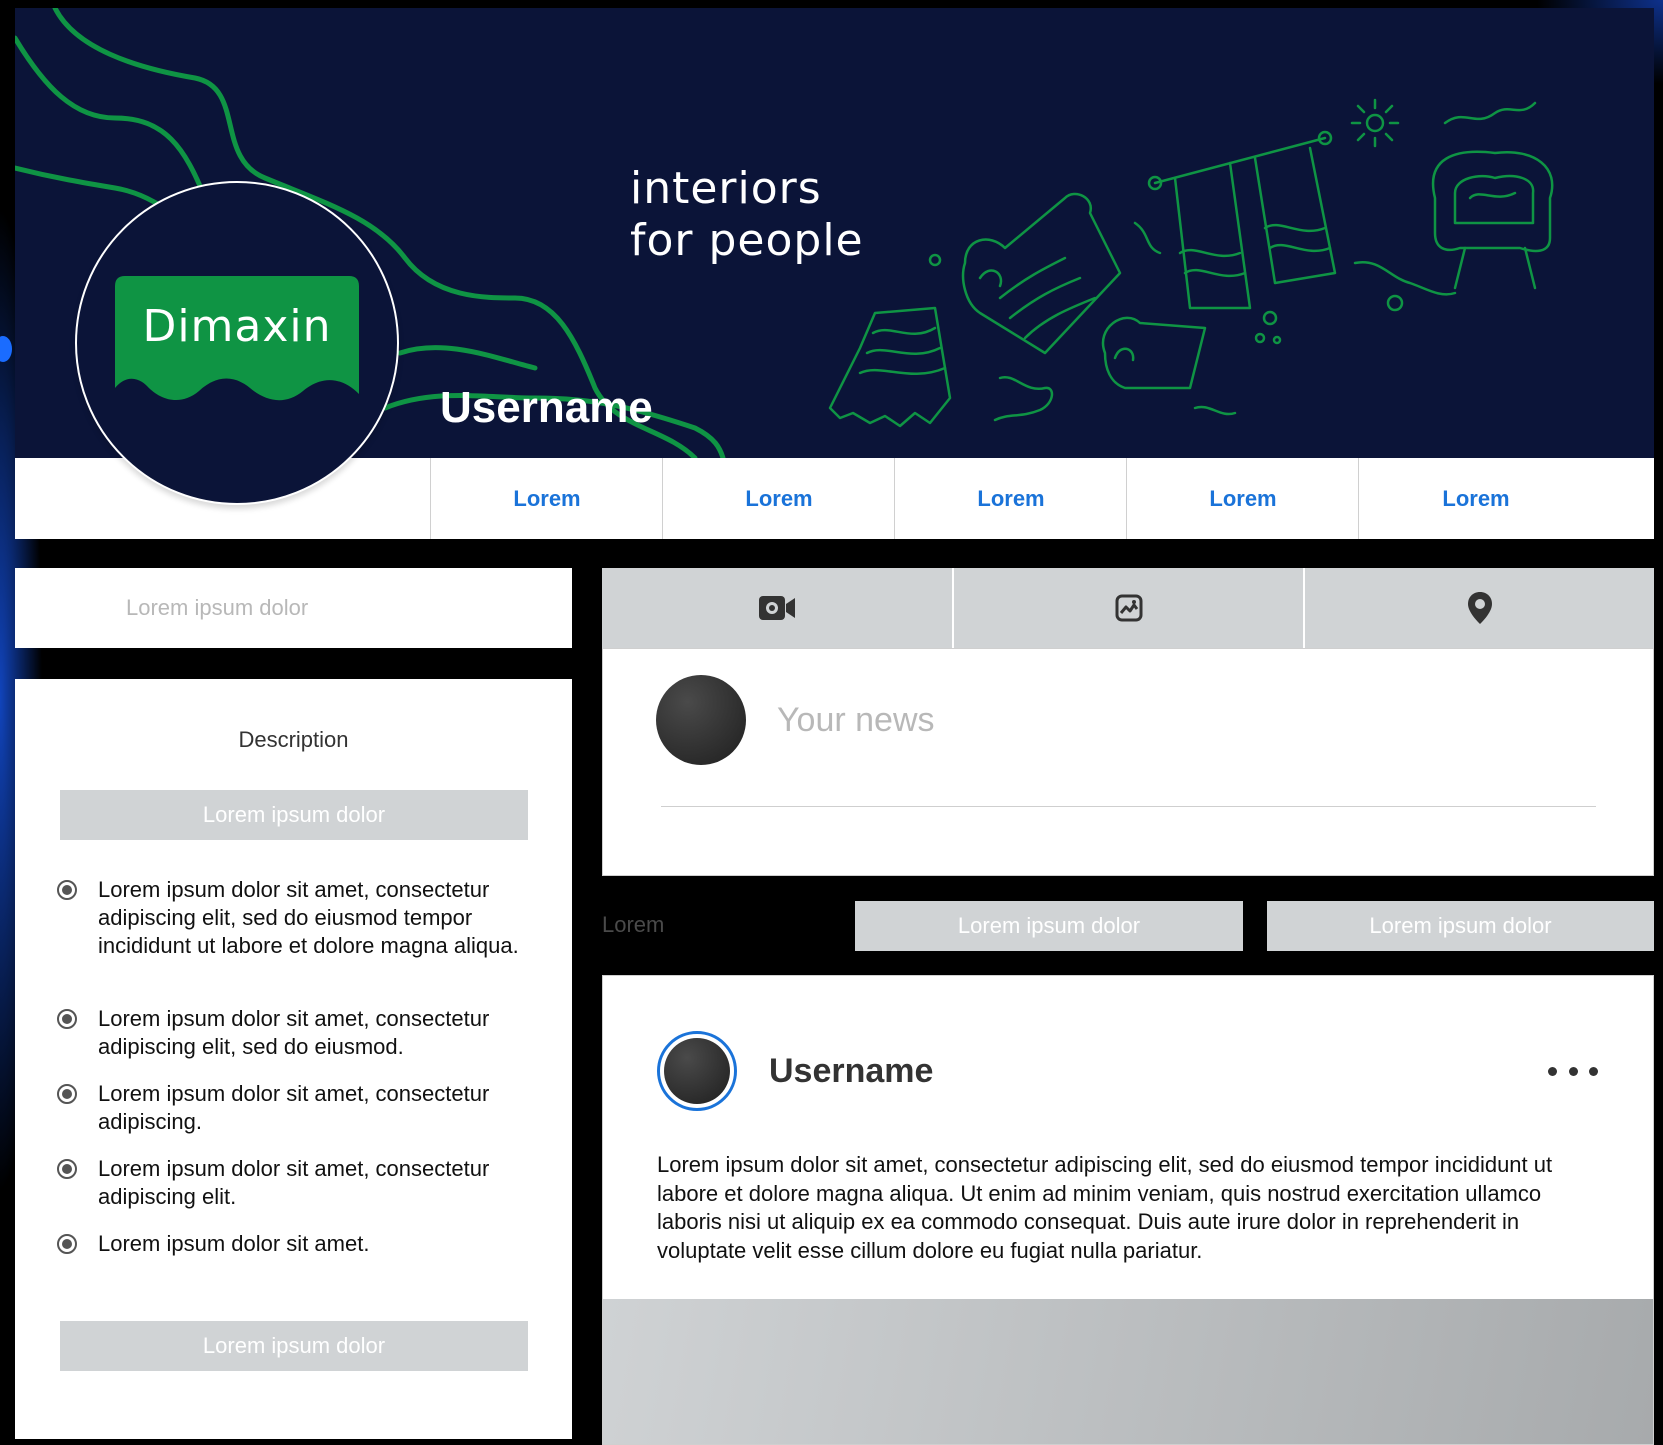 This screenshot has width=1663, height=1445. Describe the element at coordinates (234, 1243) in the screenshot. I see `list-item-text: Lorem ipsum dolor sit amet.` at that location.